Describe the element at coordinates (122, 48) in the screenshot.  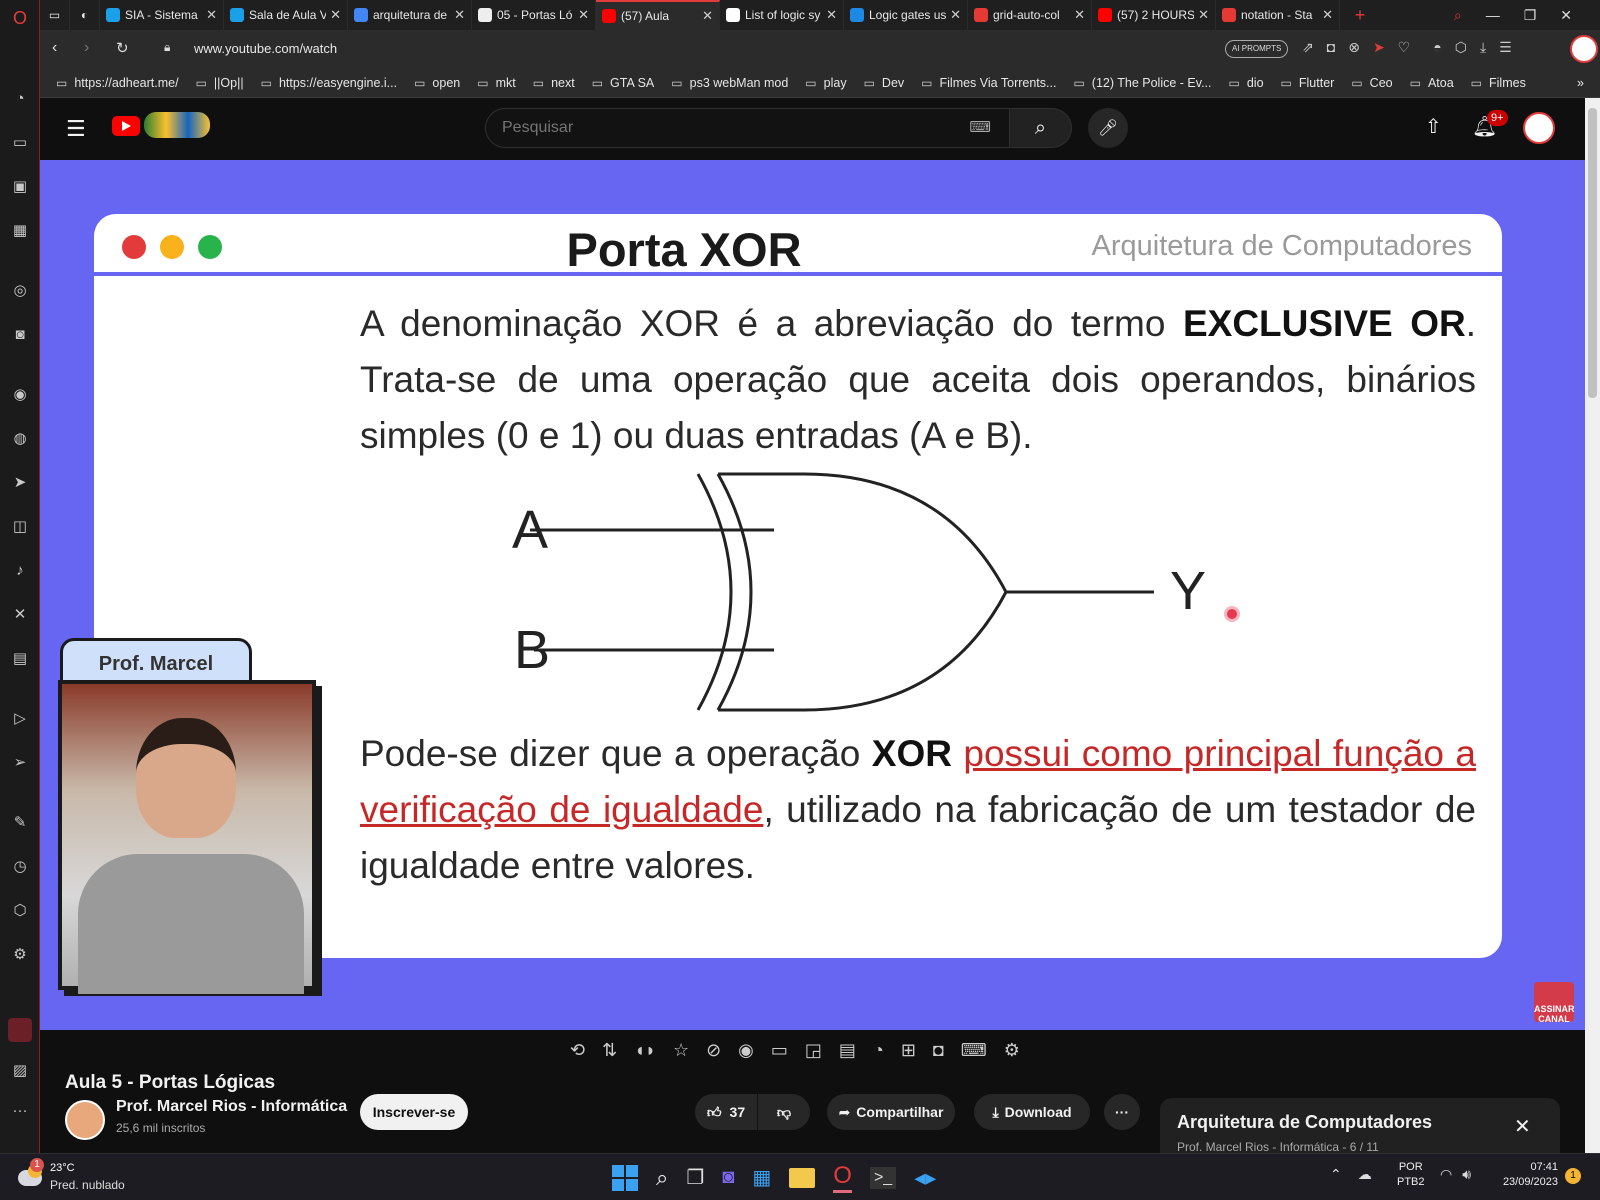
I see `reload-icon: ↻` at that location.